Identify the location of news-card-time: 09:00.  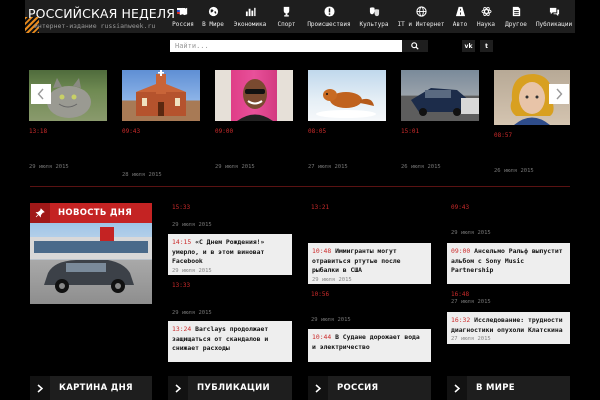
(461, 251).